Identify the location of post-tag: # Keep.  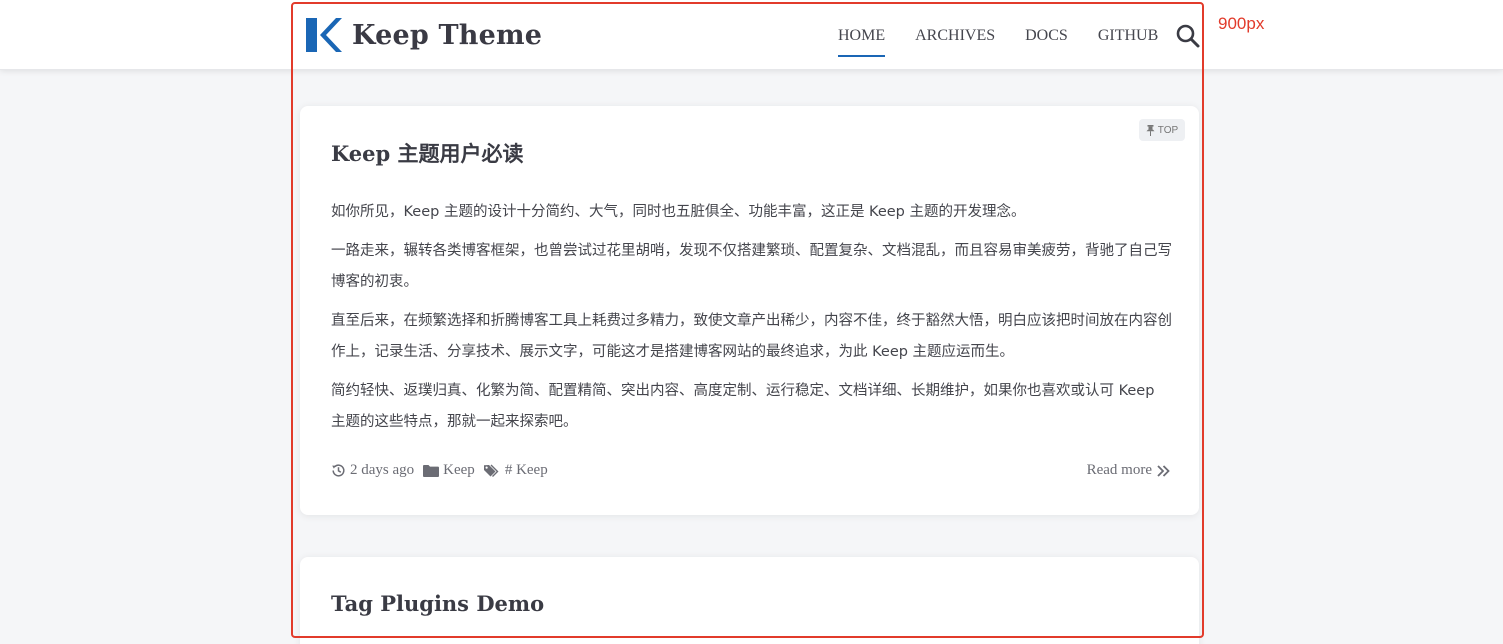
(526, 470).